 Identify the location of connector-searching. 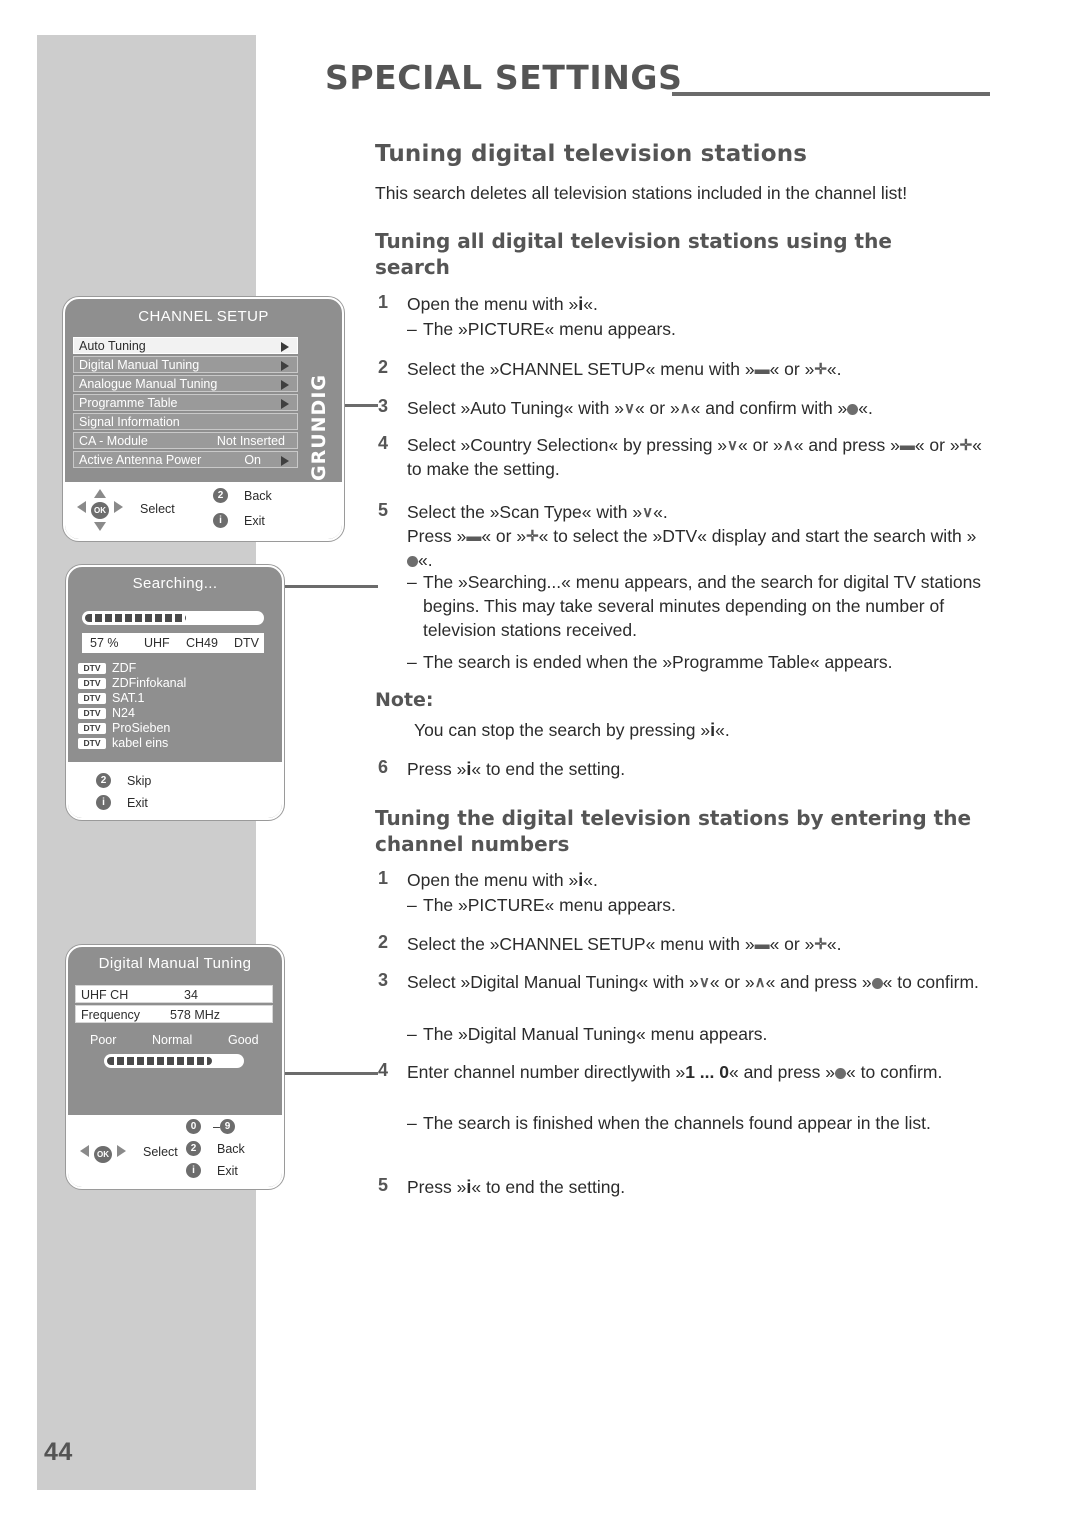
(323, 586).